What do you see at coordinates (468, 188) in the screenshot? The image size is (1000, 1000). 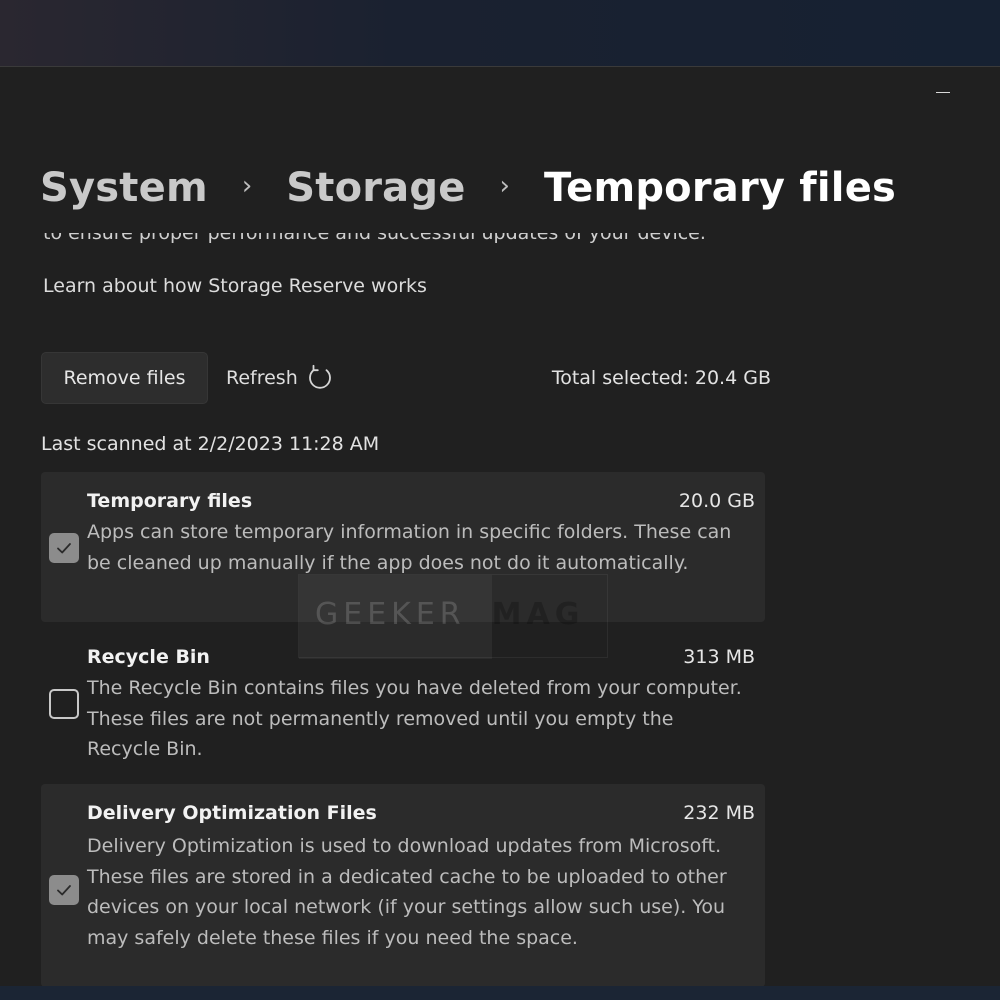 I see `breadcrumb: System › Storage › Temporary files` at bounding box center [468, 188].